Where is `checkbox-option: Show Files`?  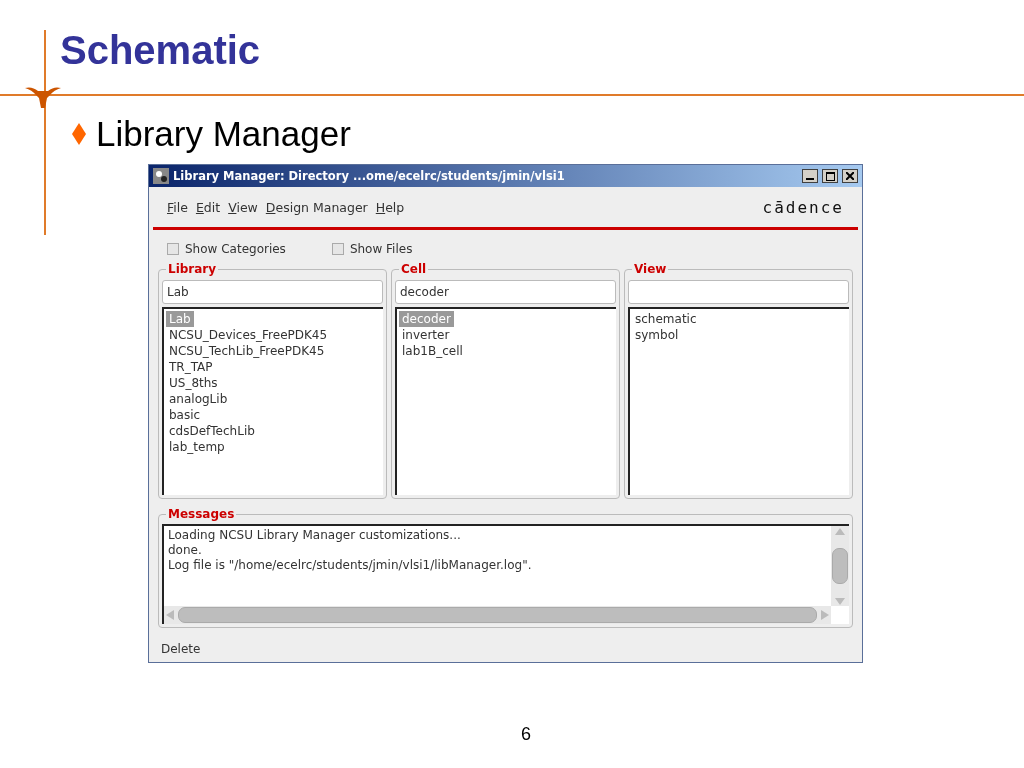 checkbox-option: Show Files is located at coordinates (372, 249).